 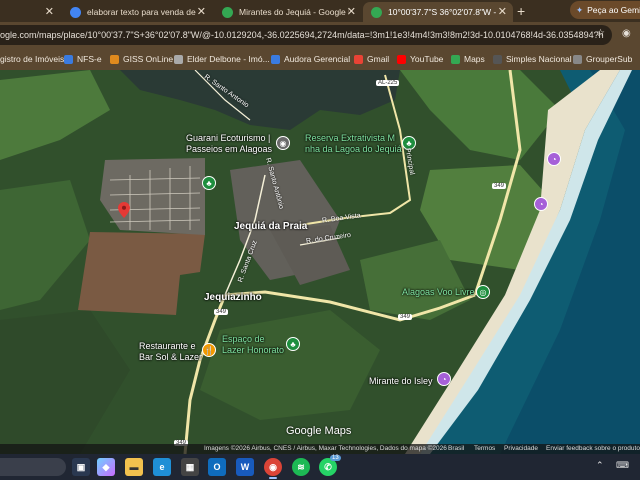 I want to click on tab-coordinates: 10°00'37.7"S 36°02'07.8"W - Go ✕, so click(x=438, y=12).